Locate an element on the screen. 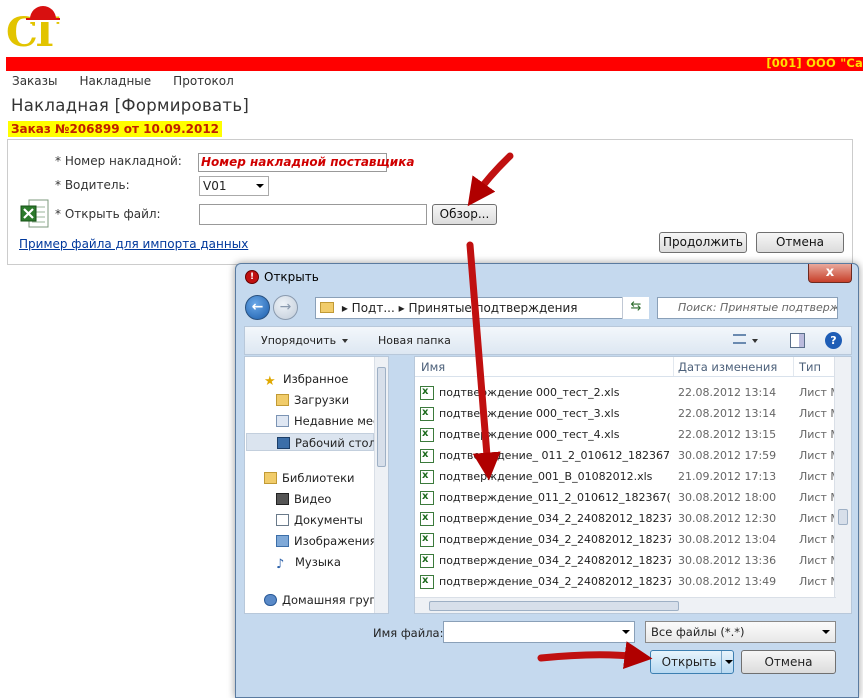  nav-homegroup-label: Домашняя группа is located at coordinates (335, 600).